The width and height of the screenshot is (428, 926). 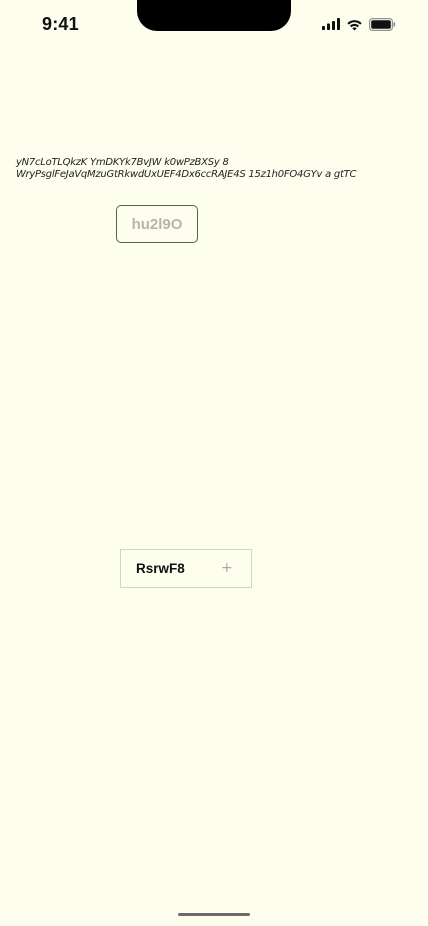 I want to click on status-icons, so click(x=359, y=24).